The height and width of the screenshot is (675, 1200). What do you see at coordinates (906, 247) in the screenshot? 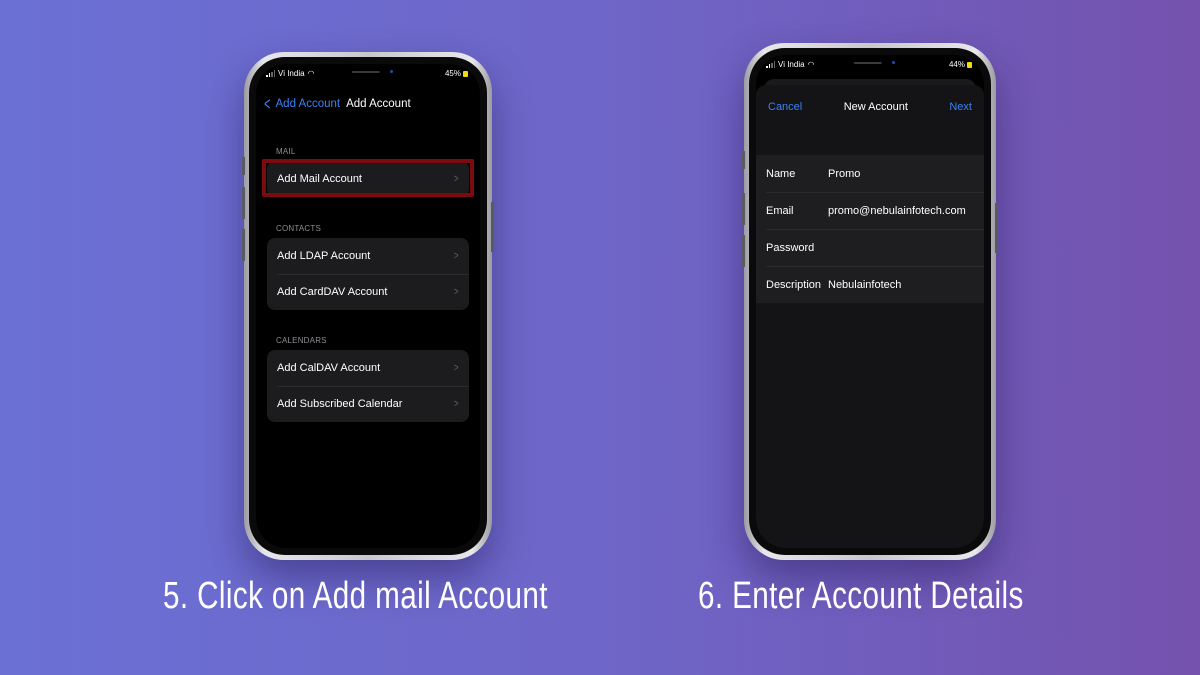
I see `password-input` at bounding box center [906, 247].